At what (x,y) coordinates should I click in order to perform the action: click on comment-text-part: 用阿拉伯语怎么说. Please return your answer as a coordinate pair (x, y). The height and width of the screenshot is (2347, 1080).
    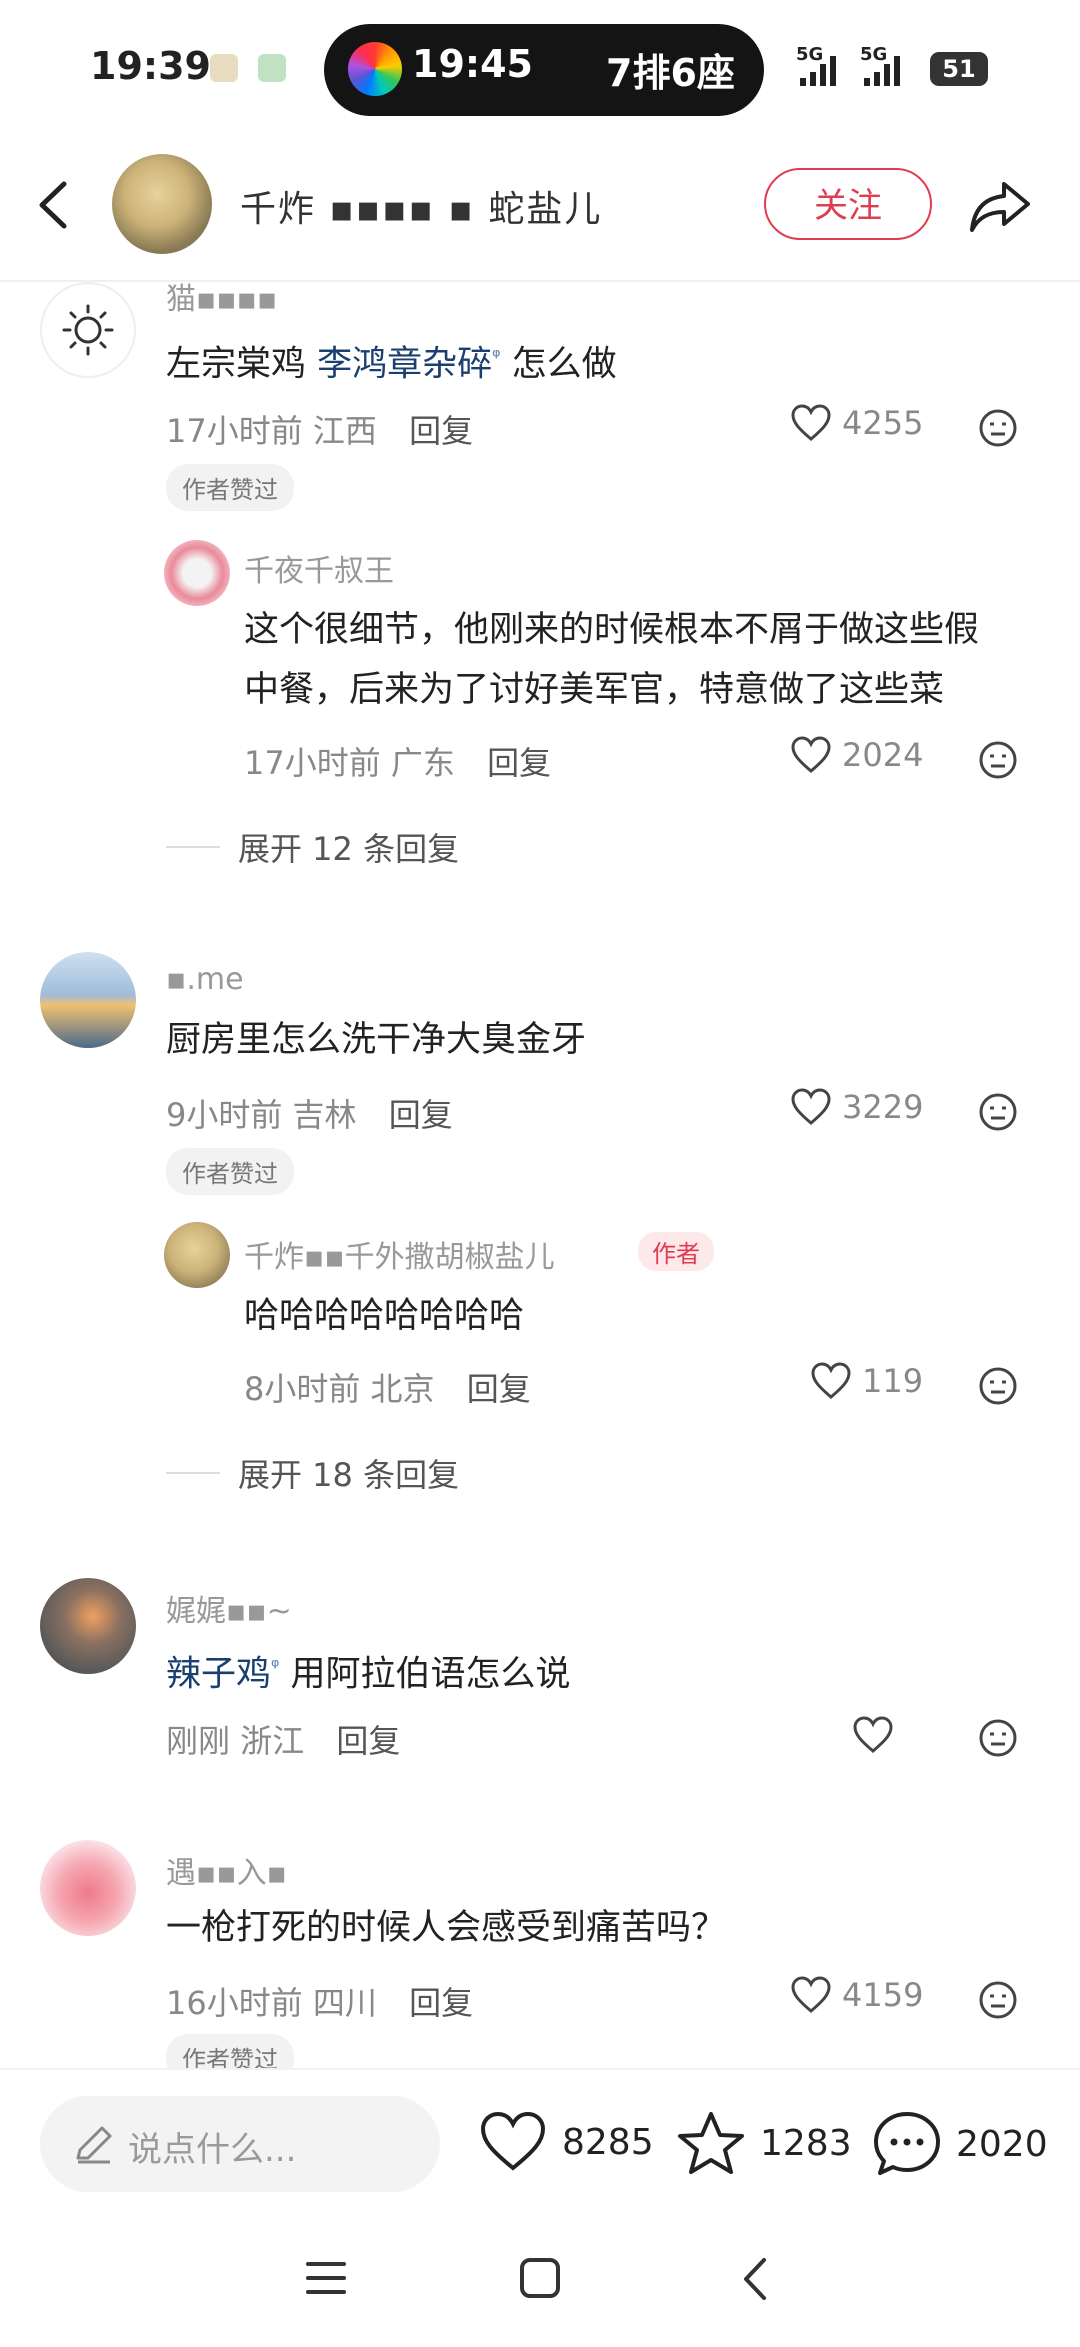
    Looking at the image, I should click on (425, 1674).